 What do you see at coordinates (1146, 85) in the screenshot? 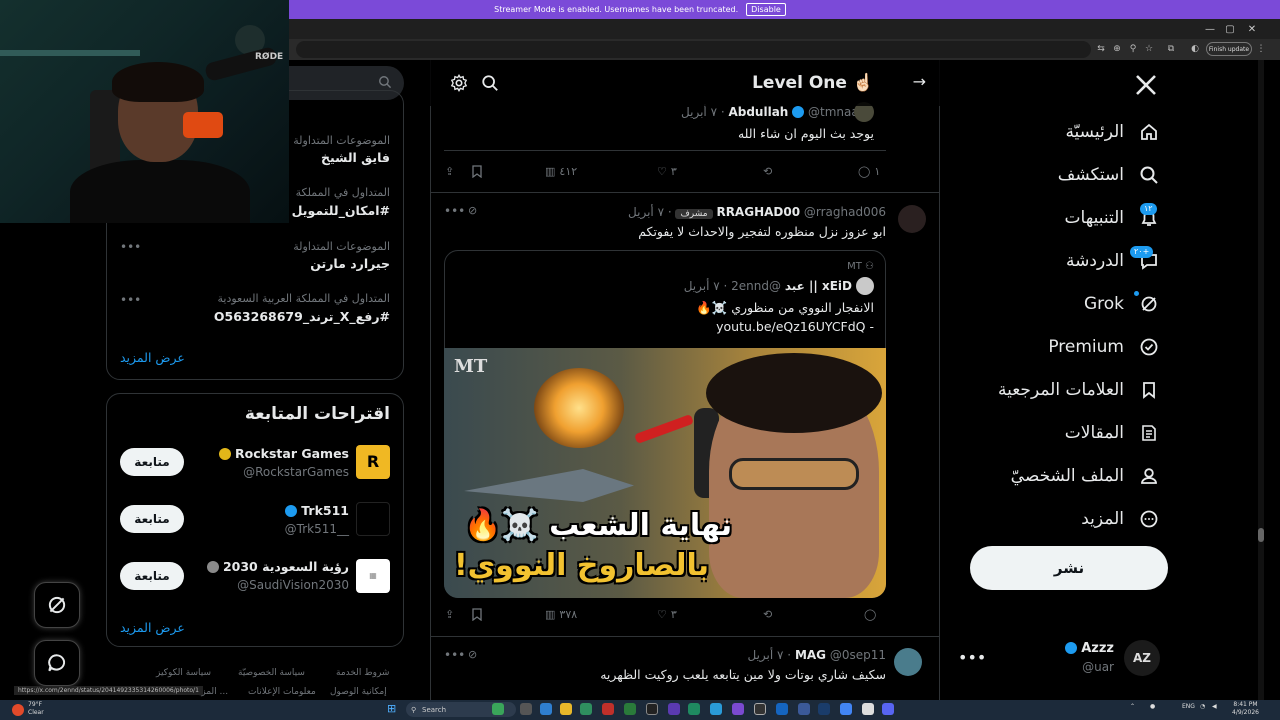
I see `x-logo-icon` at bounding box center [1146, 85].